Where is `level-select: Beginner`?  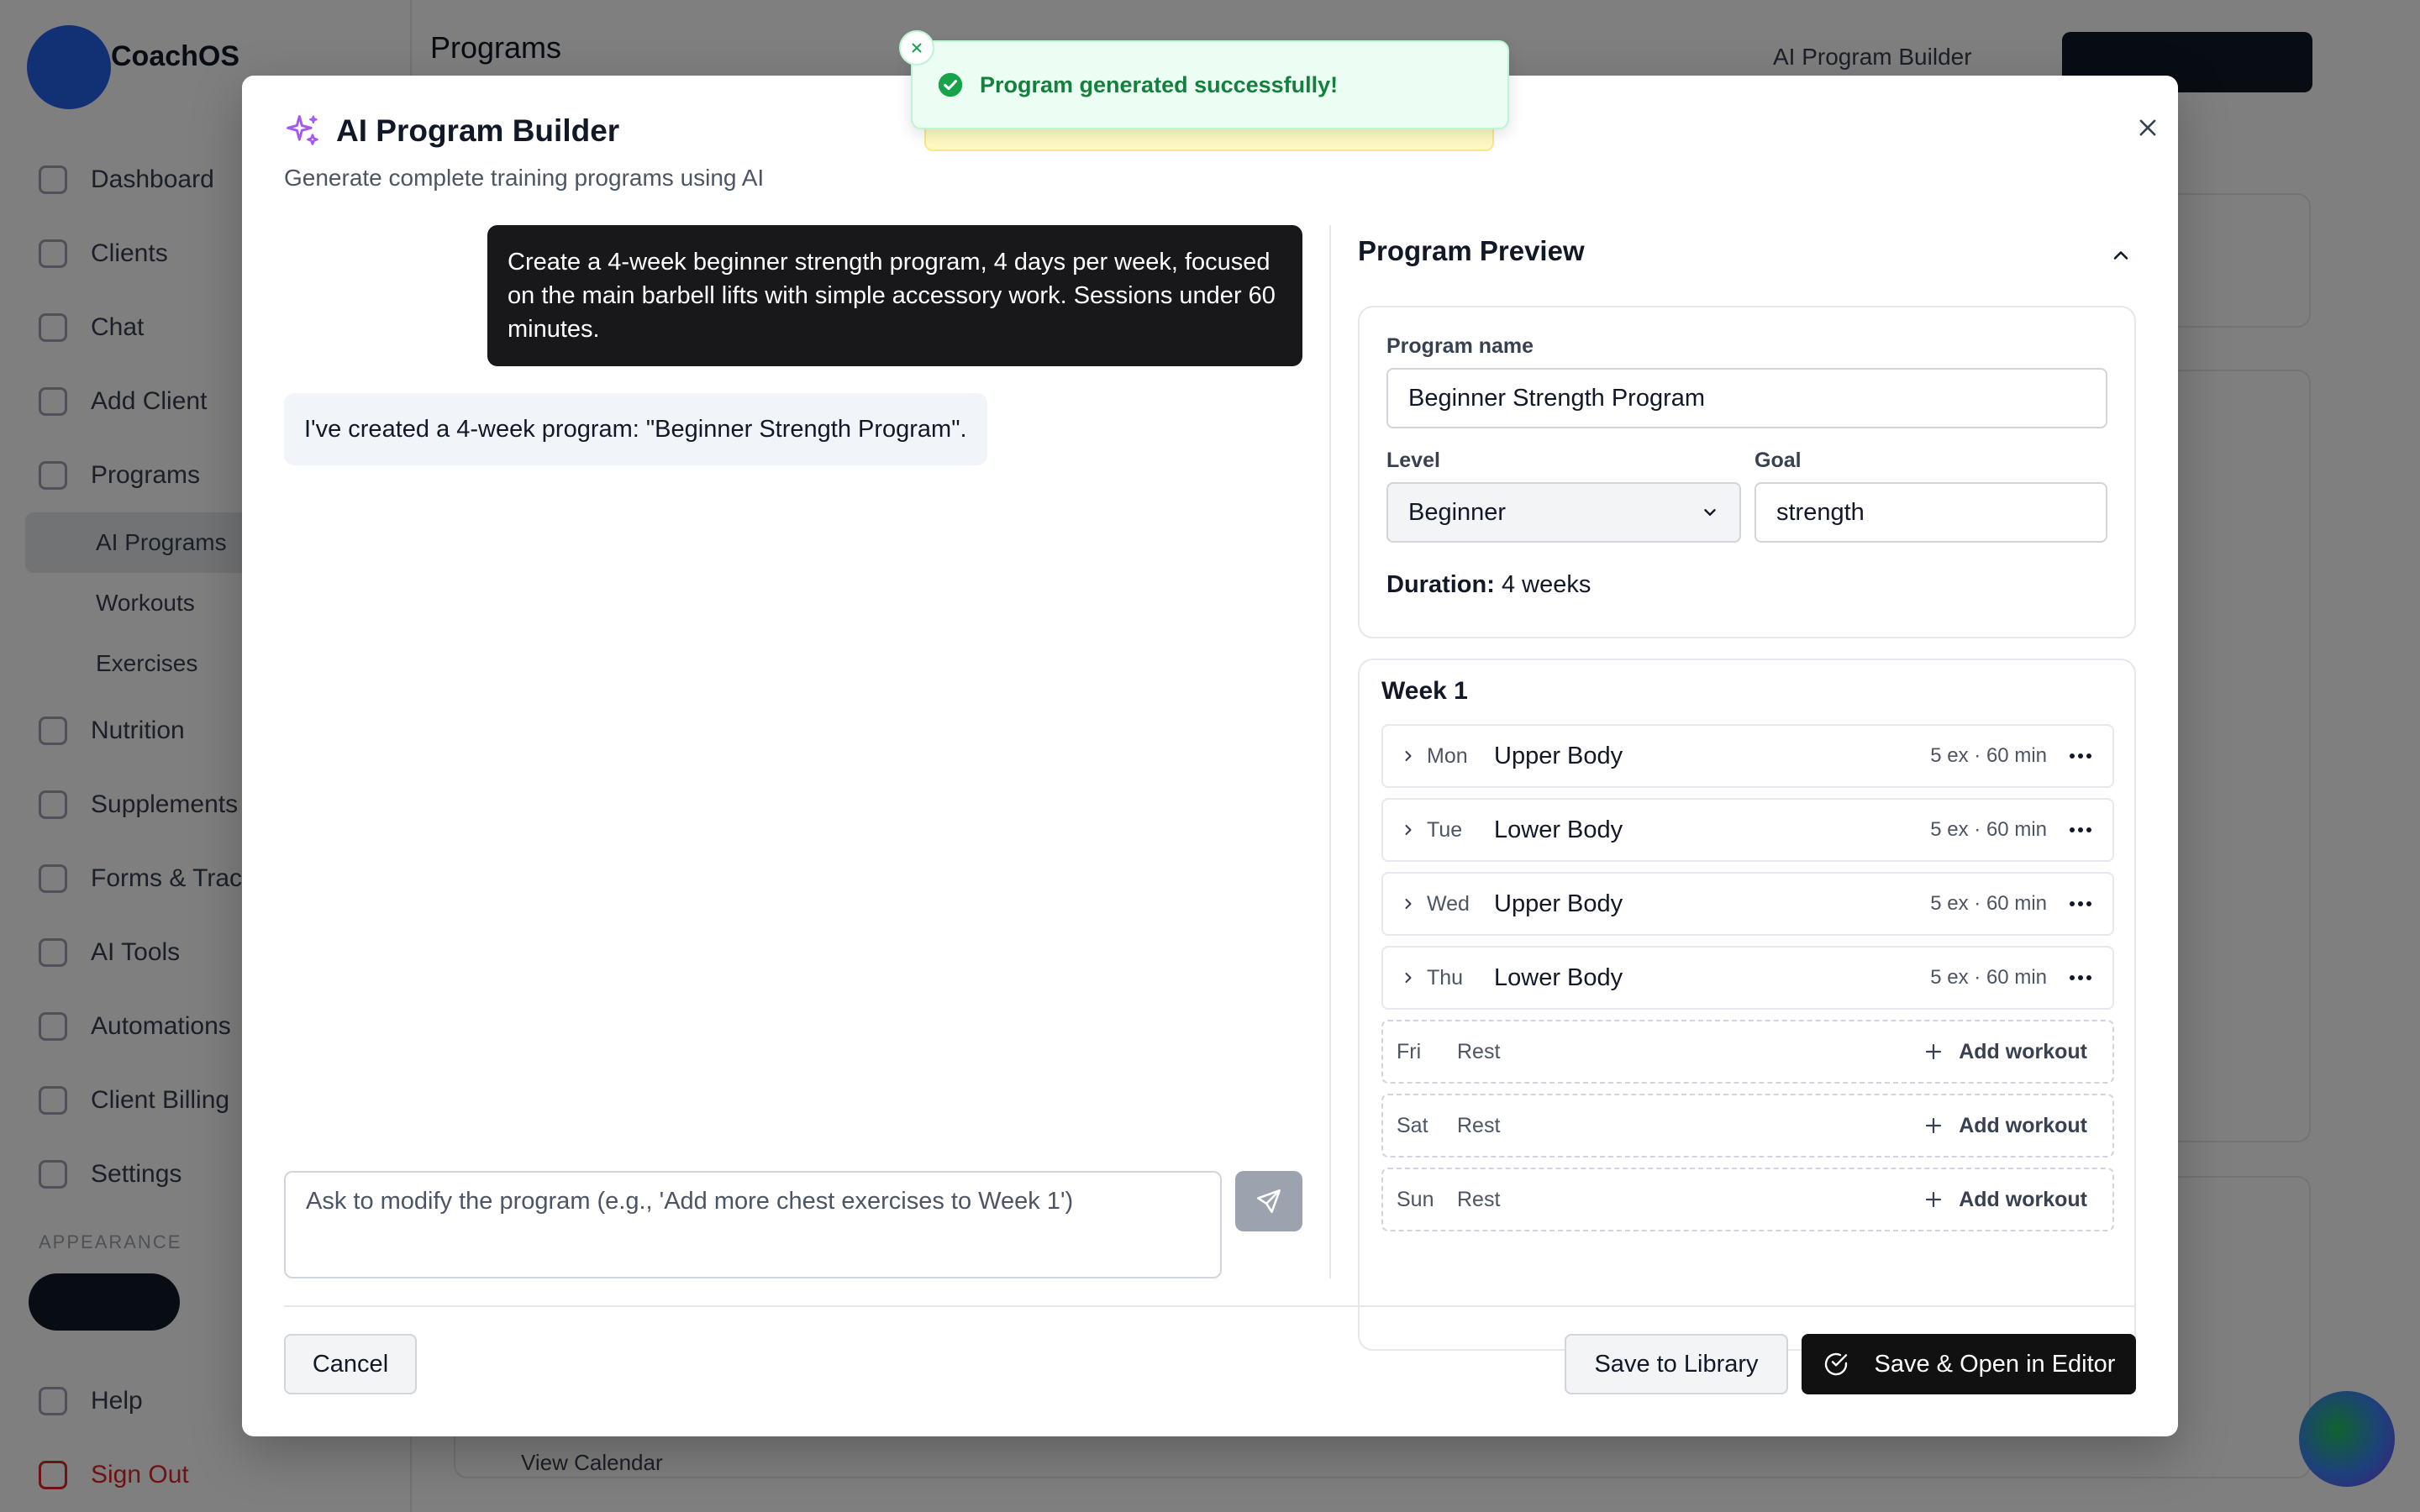 level-select: Beginner is located at coordinates (1563, 512).